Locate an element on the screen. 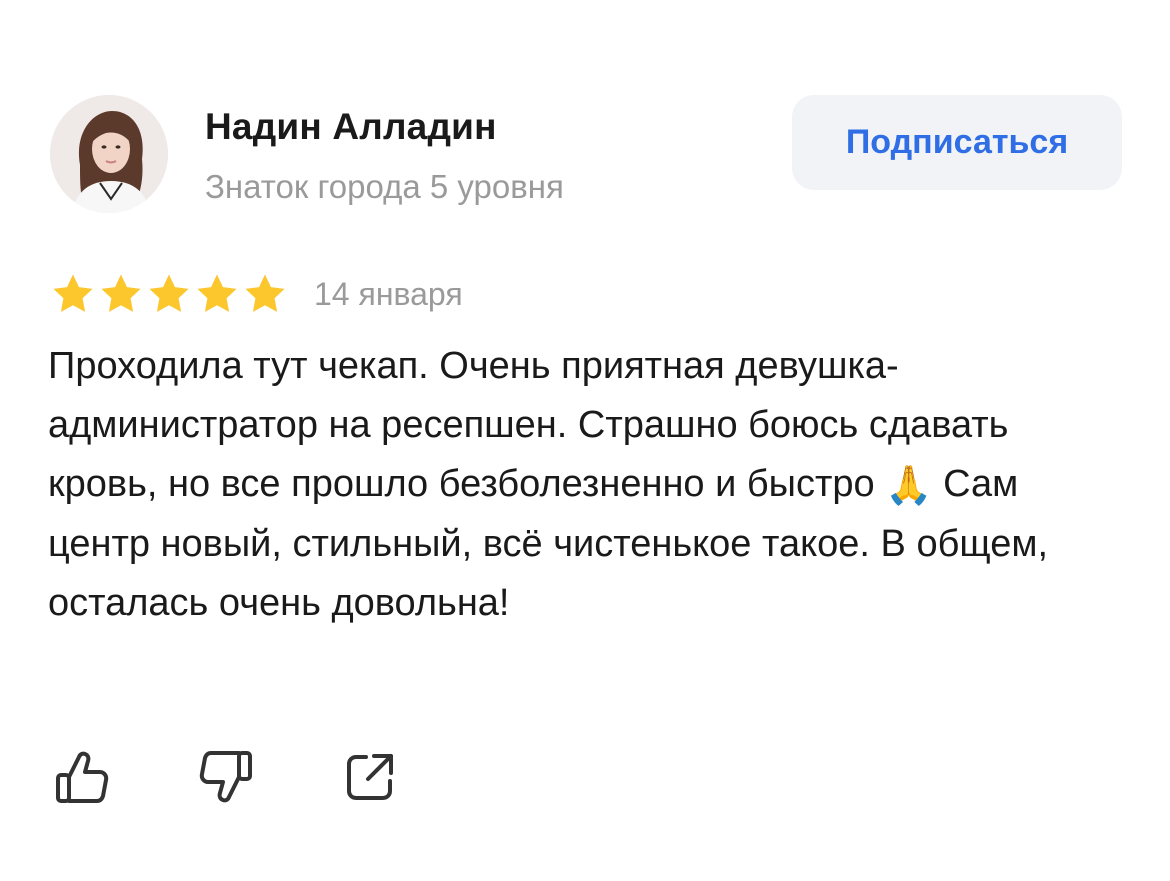  share-icon is located at coordinates (370, 777).